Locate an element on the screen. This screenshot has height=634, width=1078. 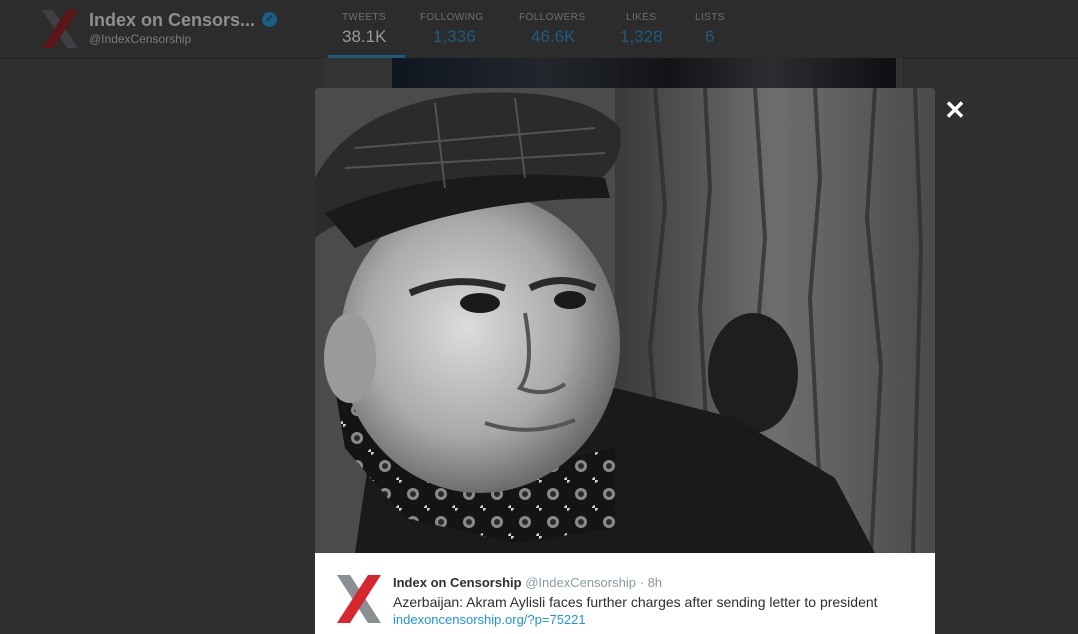
verified-badge-icon: ✓ is located at coordinates (269, 19).